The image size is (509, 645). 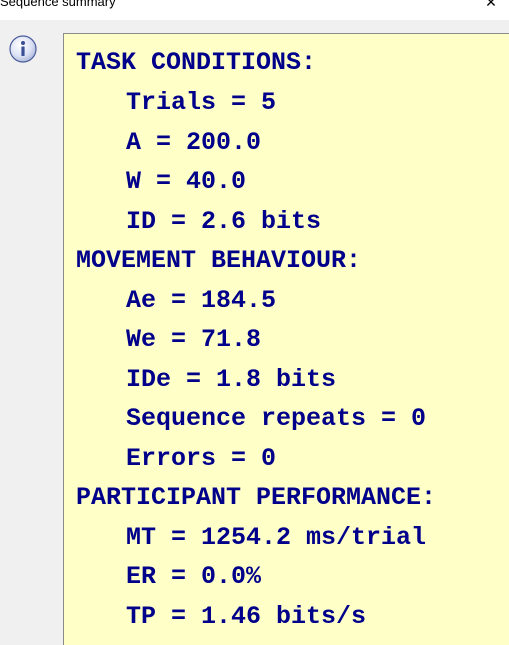 What do you see at coordinates (201, 102) in the screenshot?
I see `trials-value: Trials = 5` at bounding box center [201, 102].